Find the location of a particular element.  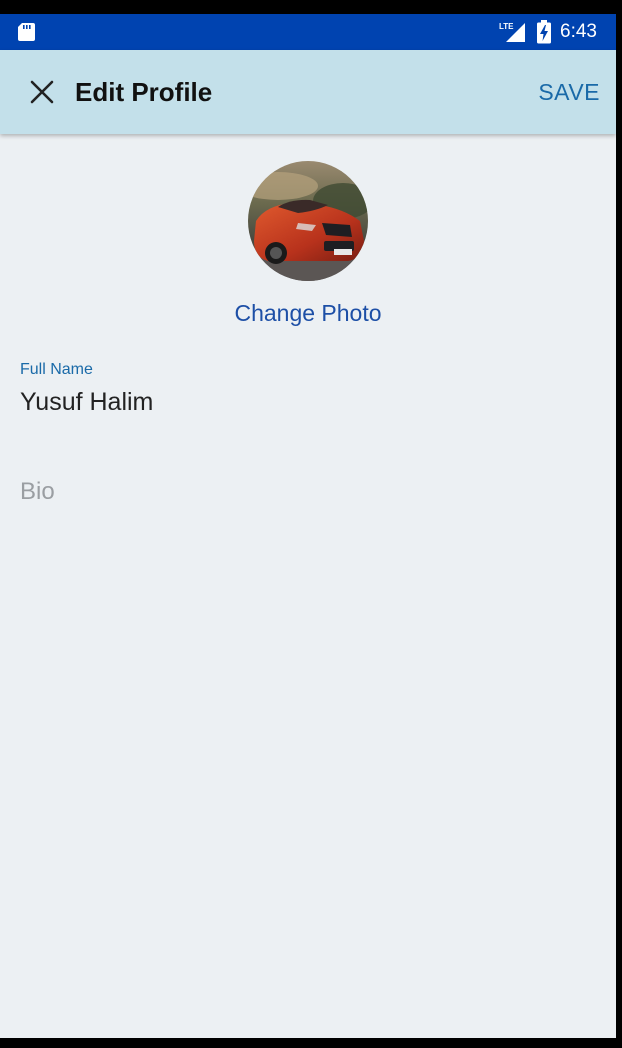

close-button is located at coordinates (42, 92).